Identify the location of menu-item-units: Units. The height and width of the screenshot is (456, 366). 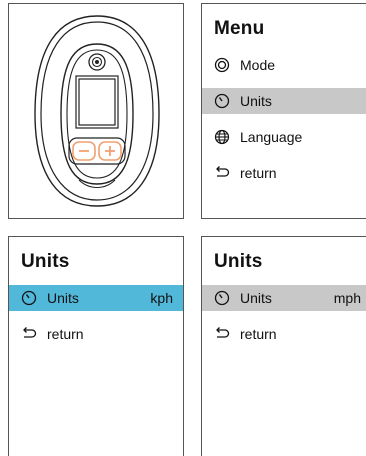
(284, 101).